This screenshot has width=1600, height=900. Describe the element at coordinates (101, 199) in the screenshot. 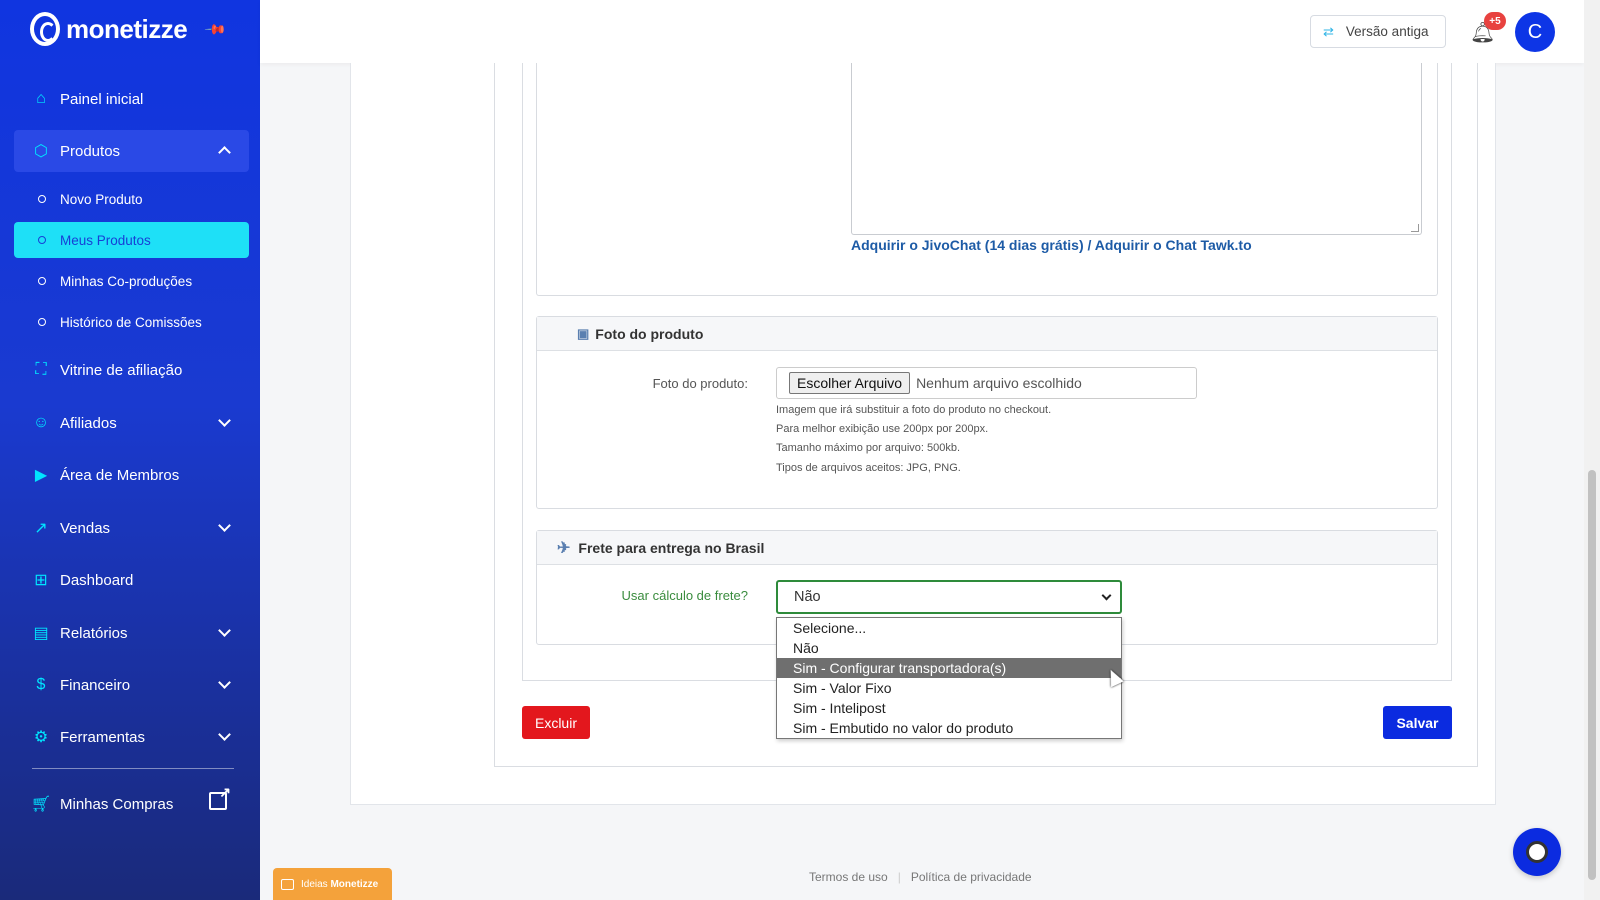

I see `sidebar-subitem-label: Novo Produto` at that location.